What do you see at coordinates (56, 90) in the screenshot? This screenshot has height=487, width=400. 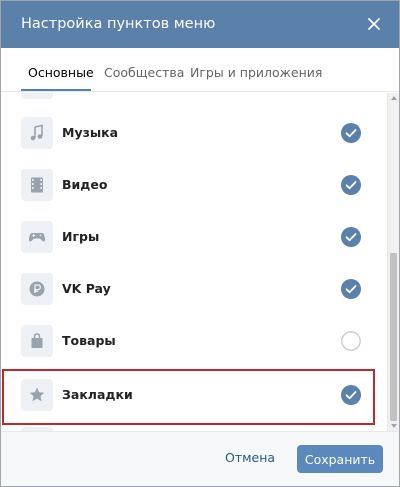 I see `active-tab-indicator` at bounding box center [56, 90].